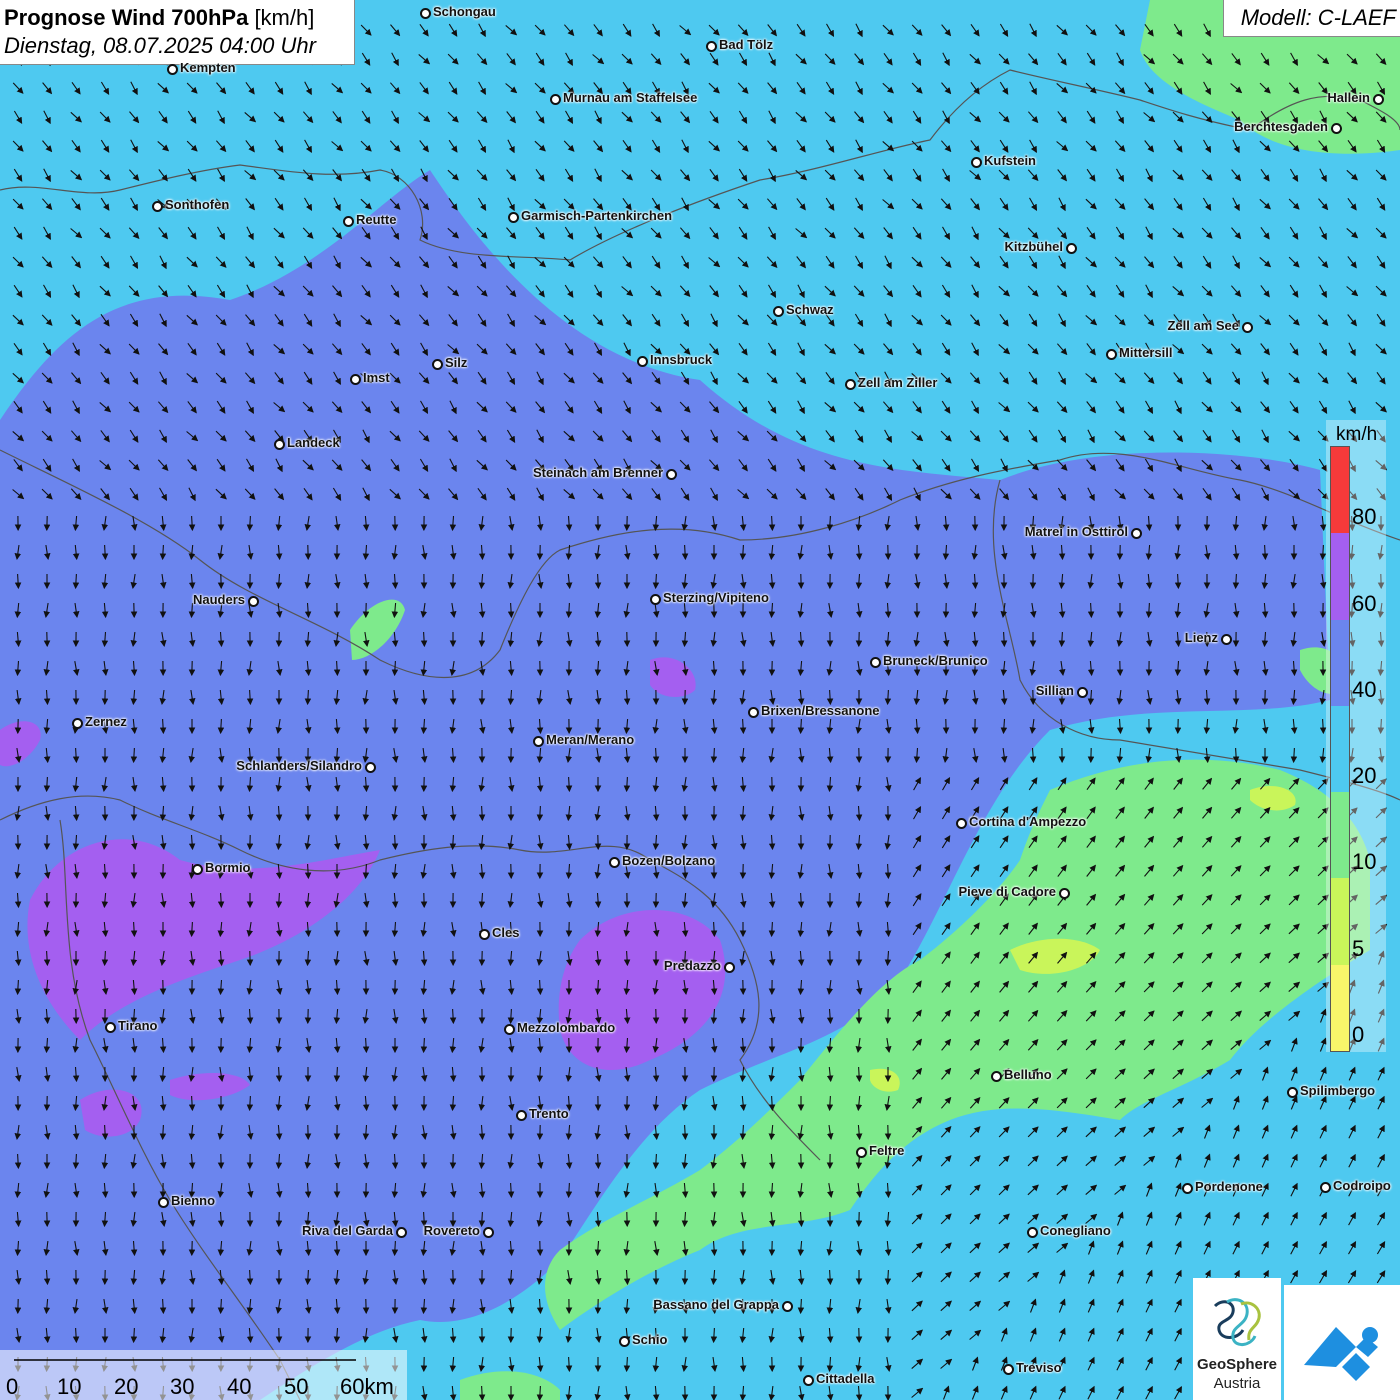 This screenshot has width=1400, height=1400. Describe the element at coordinates (1348, 97) in the screenshot. I see `city-label: Hallein` at that location.